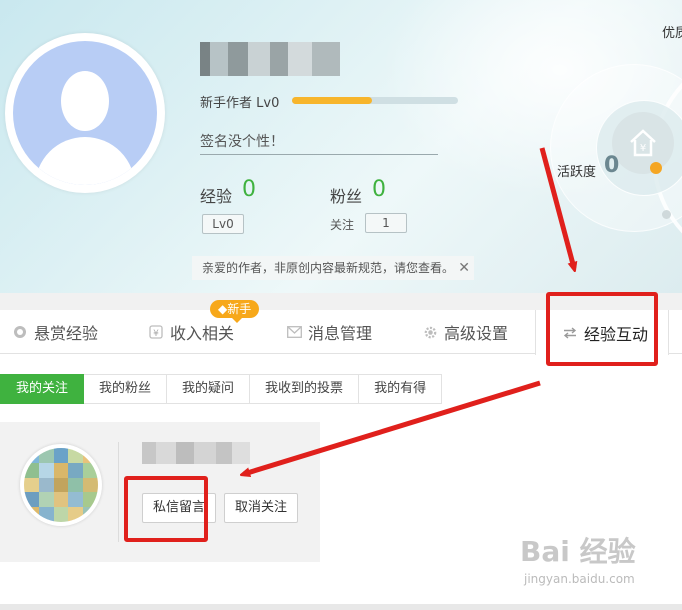  I want to click on fans-label: 粉丝, so click(346, 196).